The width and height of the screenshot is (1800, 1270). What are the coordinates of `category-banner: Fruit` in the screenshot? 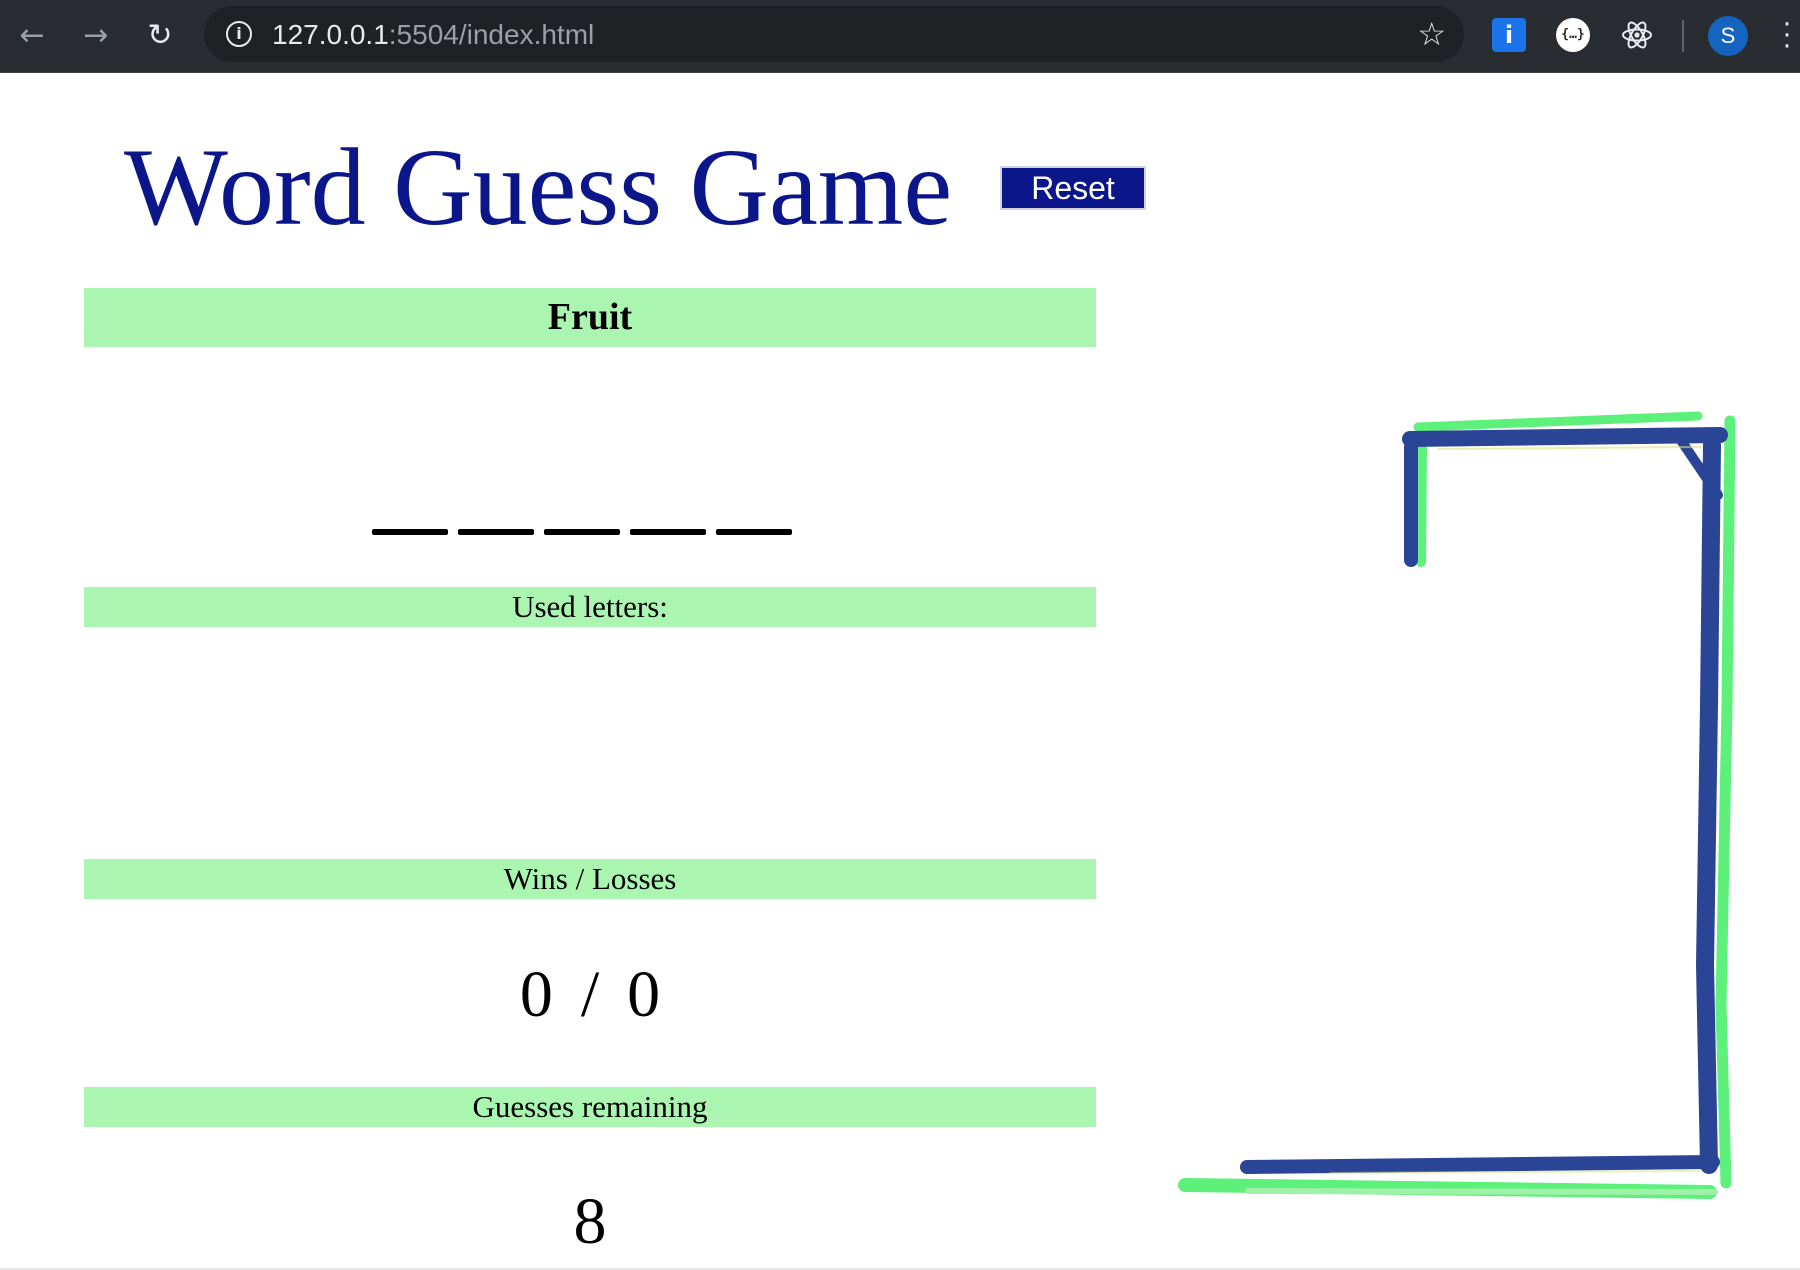 It's located at (590, 317).